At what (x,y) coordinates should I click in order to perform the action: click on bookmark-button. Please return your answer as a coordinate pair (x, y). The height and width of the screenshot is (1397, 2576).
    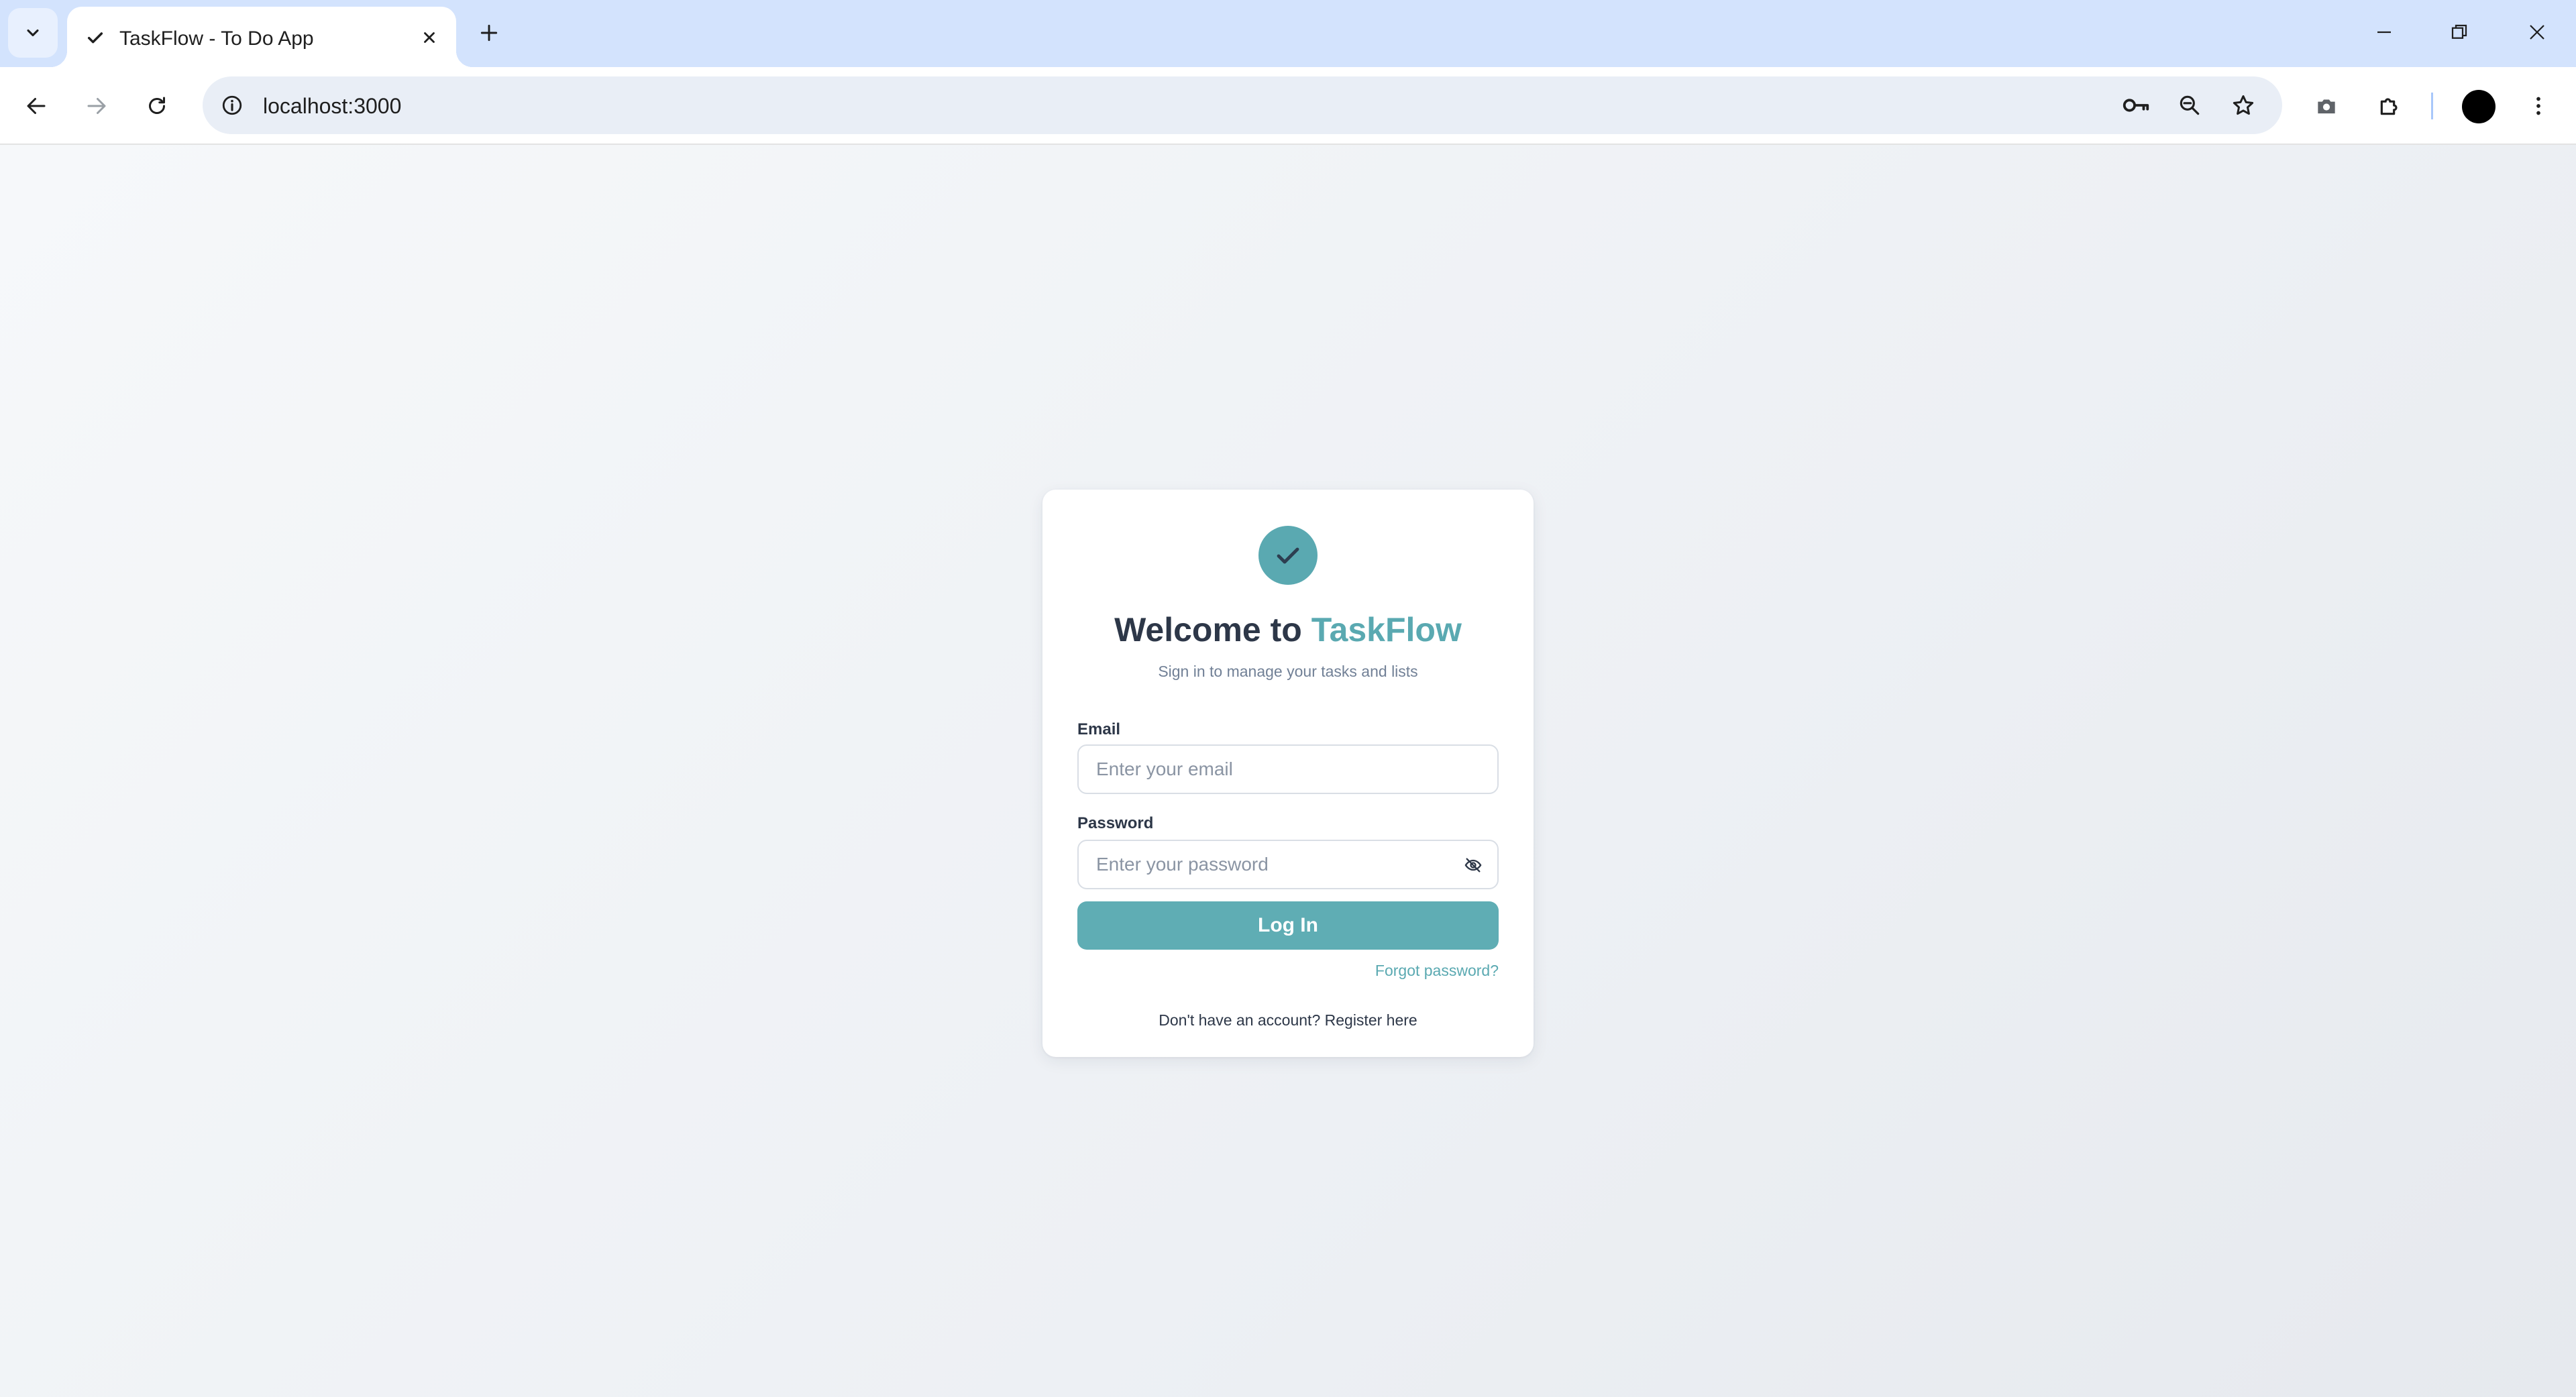
    Looking at the image, I should click on (2243, 105).